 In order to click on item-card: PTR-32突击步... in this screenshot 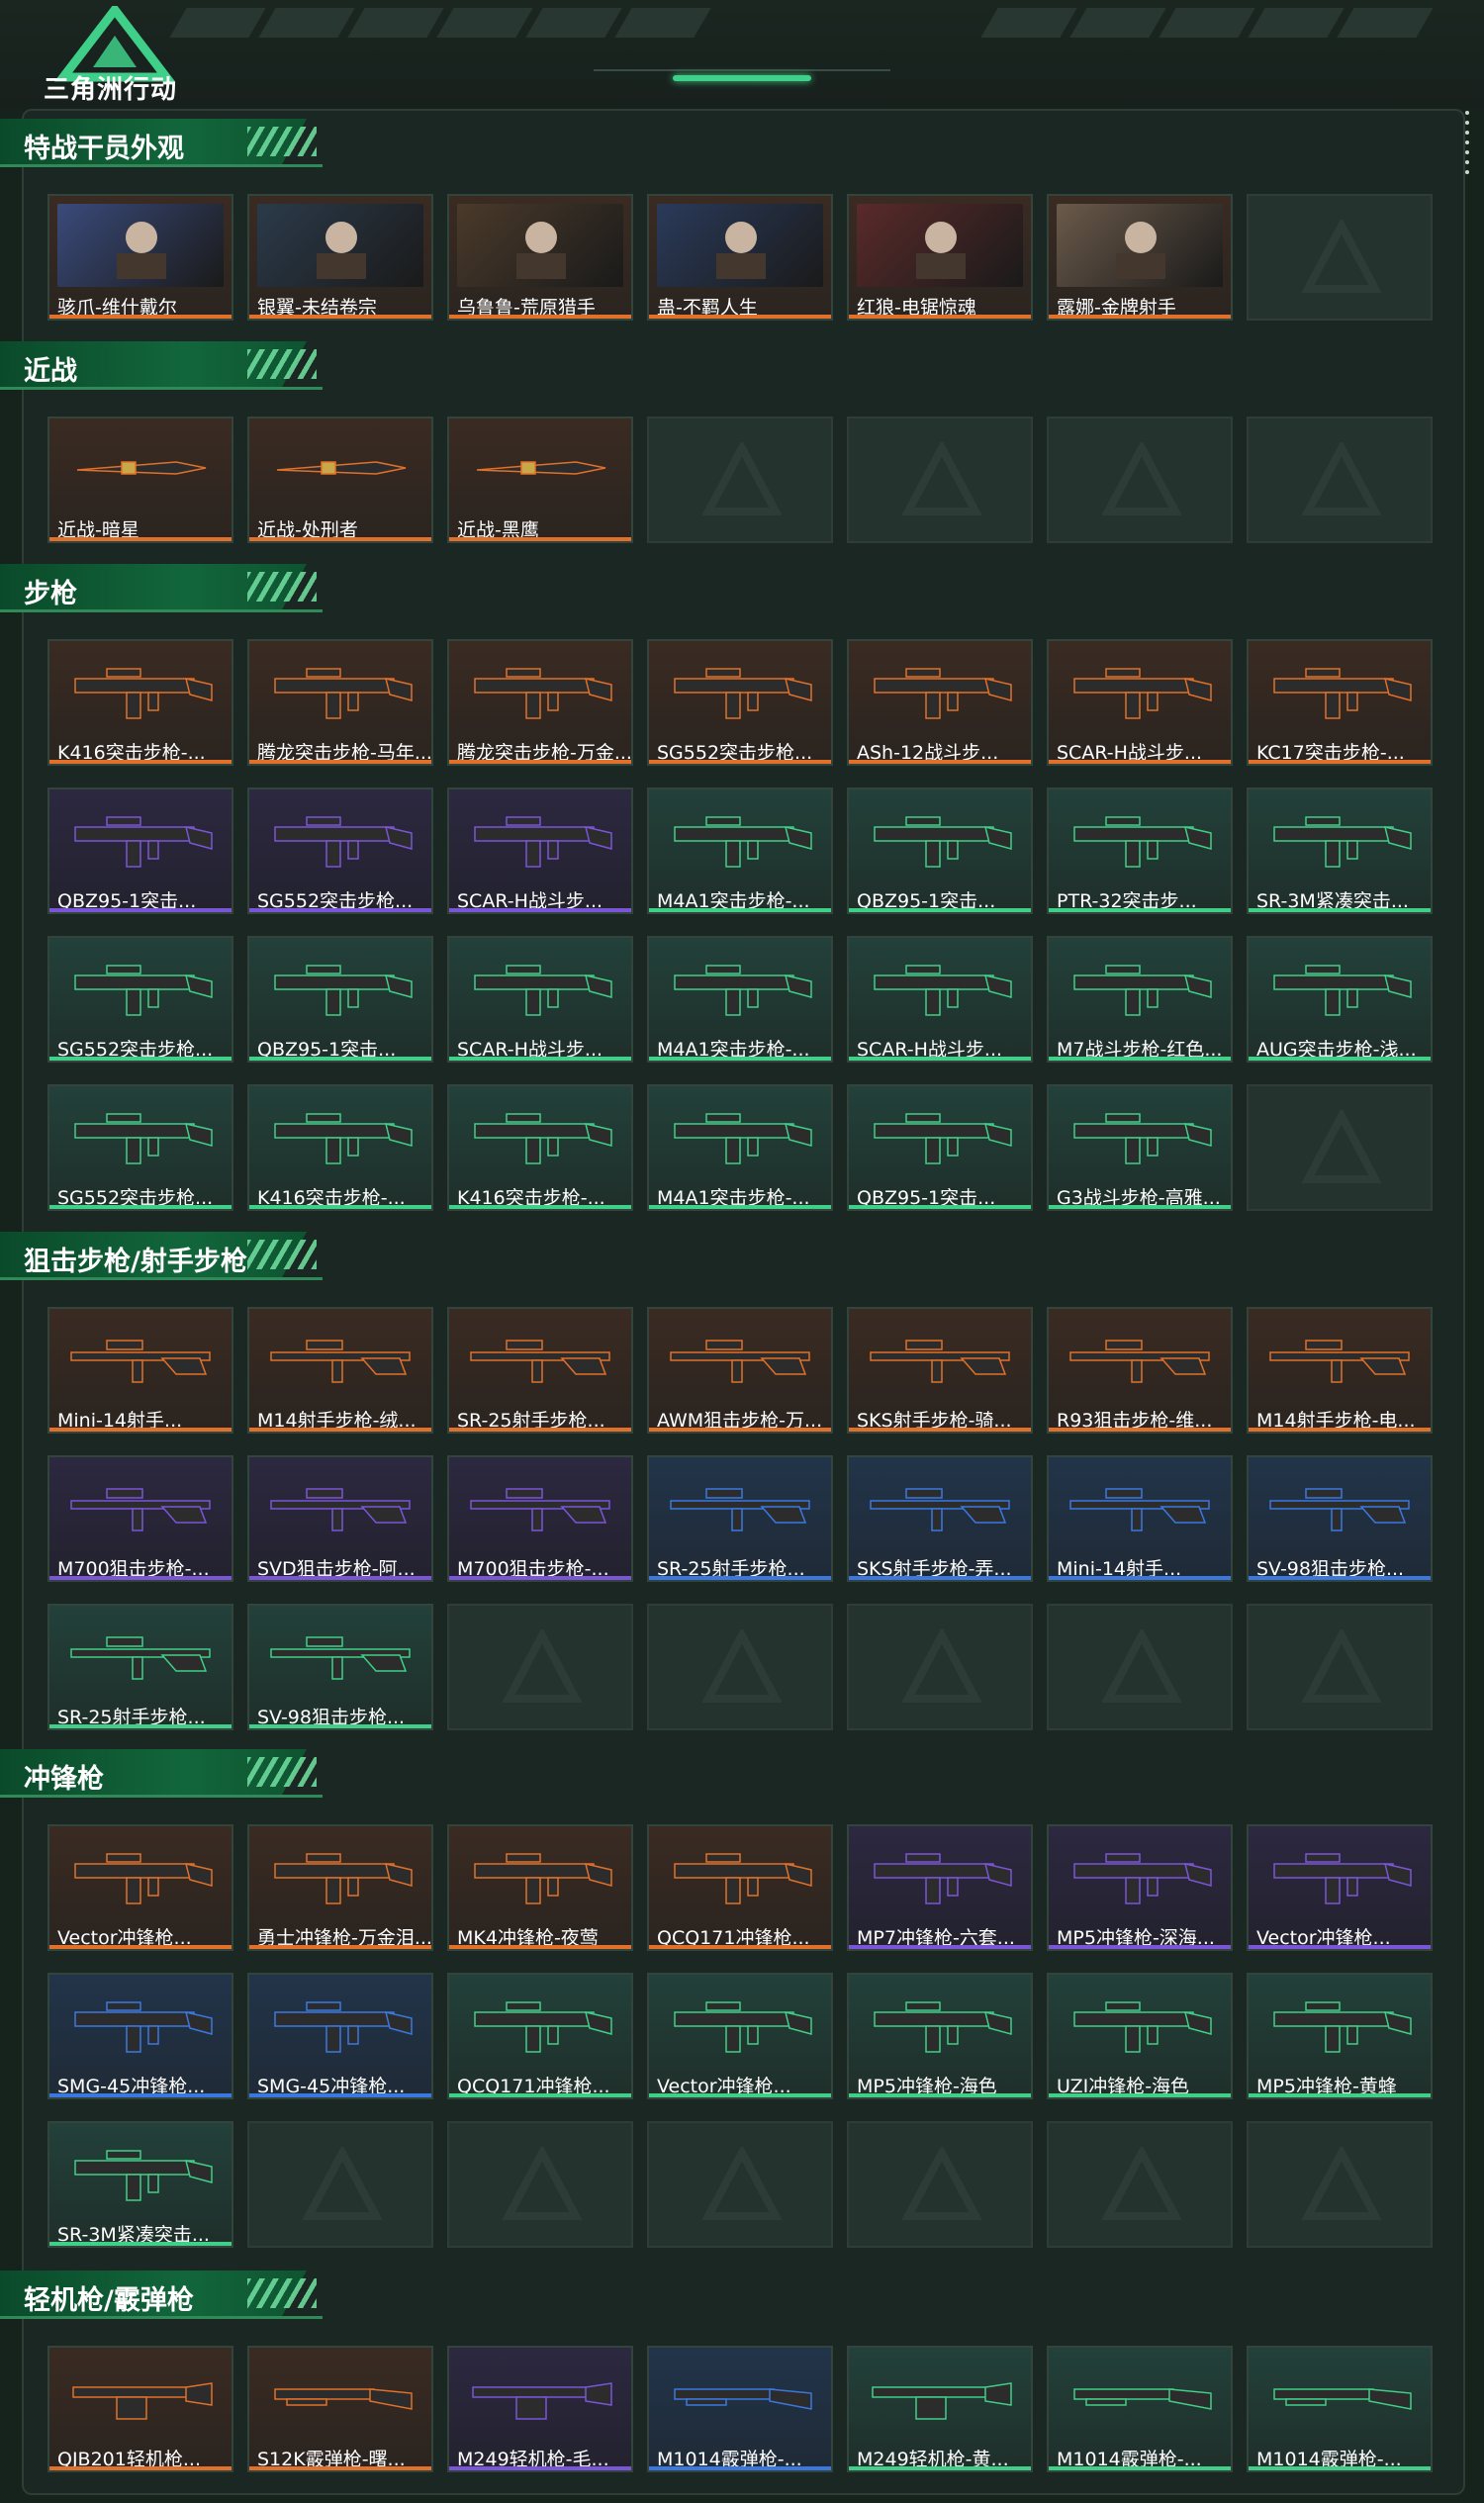, I will do `click(1140, 851)`.